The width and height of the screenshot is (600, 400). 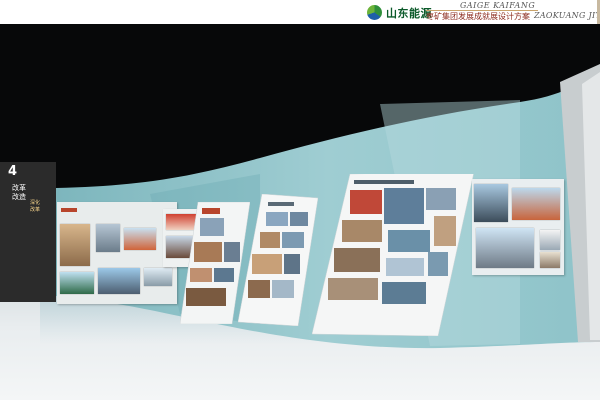 What do you see at coordinates (374, 12) in the screenshot?
I see `shandong-energy-logo-icon` at bounding box center [374, 12].